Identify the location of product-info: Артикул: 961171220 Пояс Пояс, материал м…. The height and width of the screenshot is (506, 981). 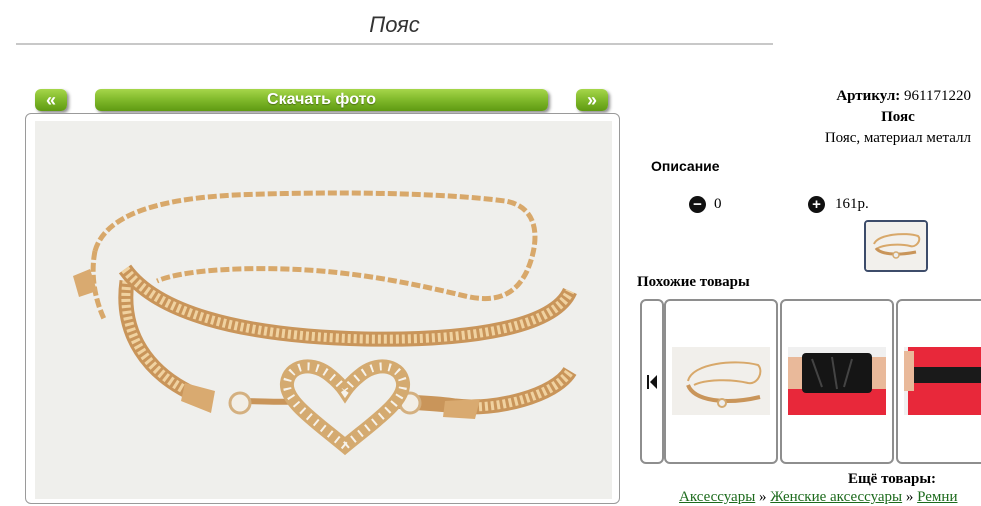
(898, 117).